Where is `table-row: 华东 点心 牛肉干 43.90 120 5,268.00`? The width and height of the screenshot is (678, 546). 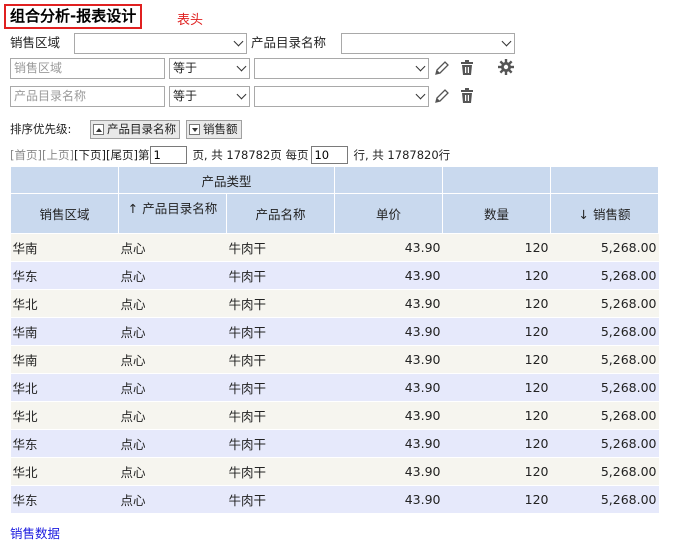 table-row: 华东 点心 牛肉干 43.90 120 5,268.00 is located at coordinates (334, 443).